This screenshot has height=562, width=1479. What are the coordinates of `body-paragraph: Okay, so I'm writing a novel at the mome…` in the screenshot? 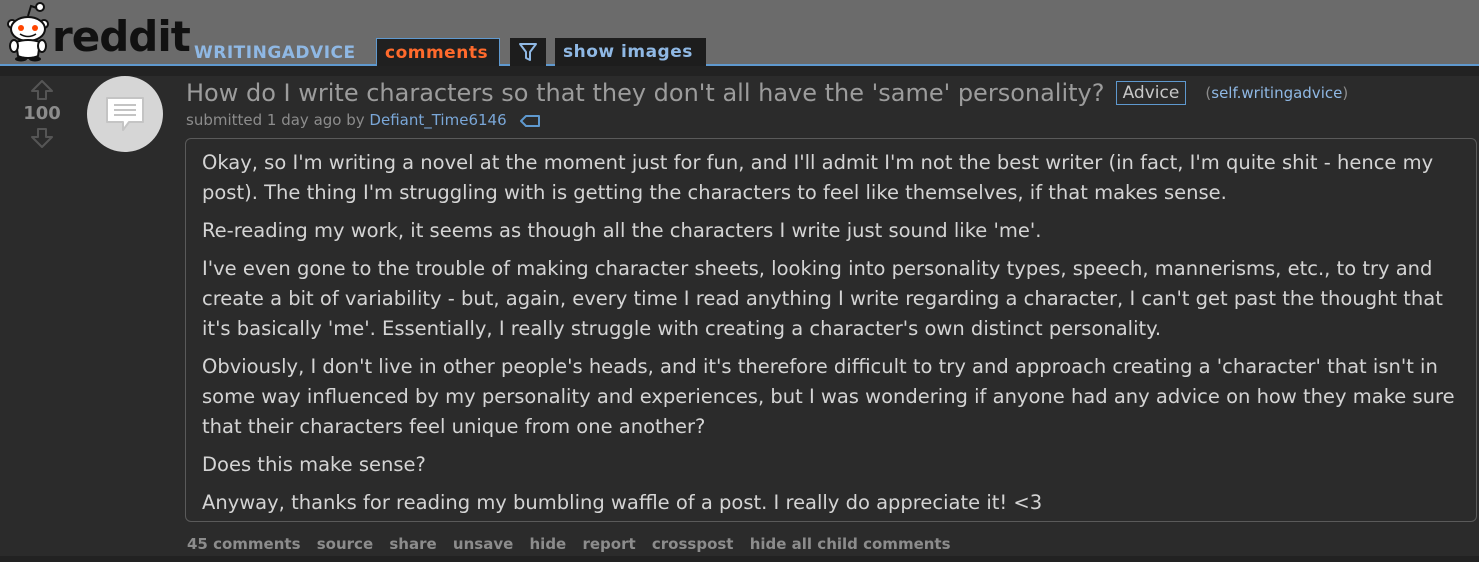 It's located at (818, 177).